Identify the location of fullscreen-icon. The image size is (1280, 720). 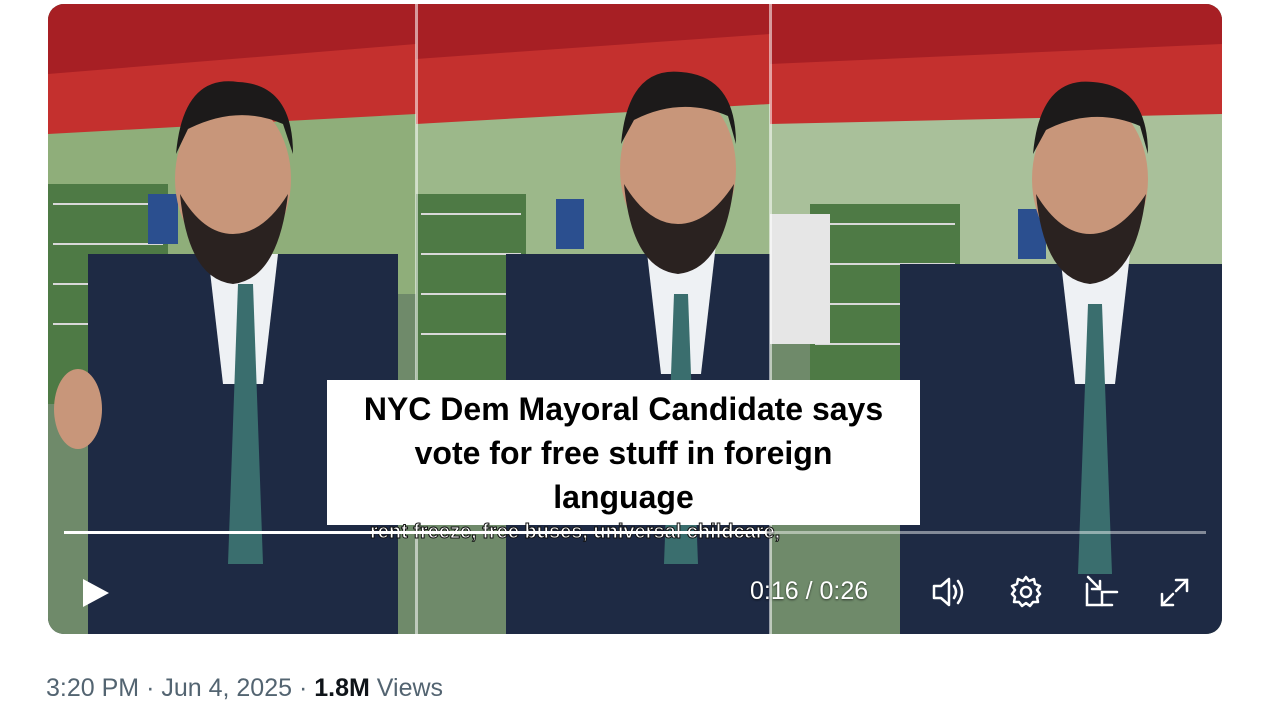
(1174, 592).